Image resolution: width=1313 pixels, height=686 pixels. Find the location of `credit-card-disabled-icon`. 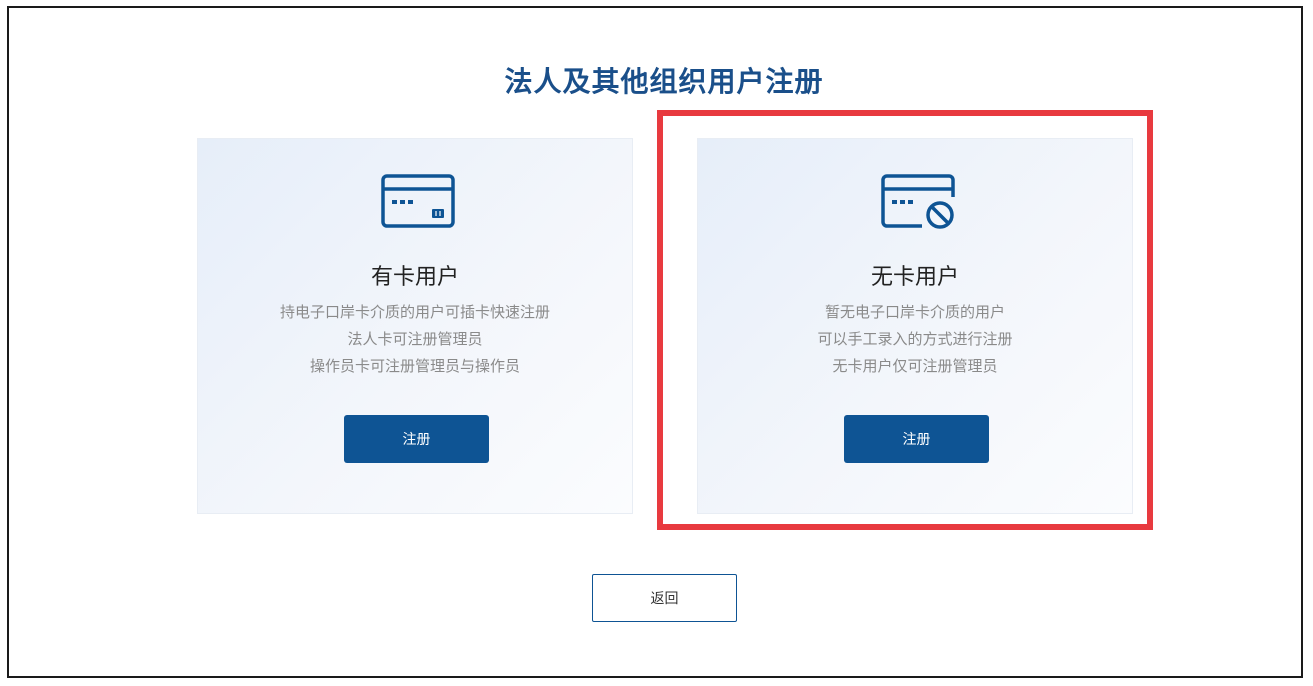

credit-card-disabled-icon is located at coordinates (918, 201).